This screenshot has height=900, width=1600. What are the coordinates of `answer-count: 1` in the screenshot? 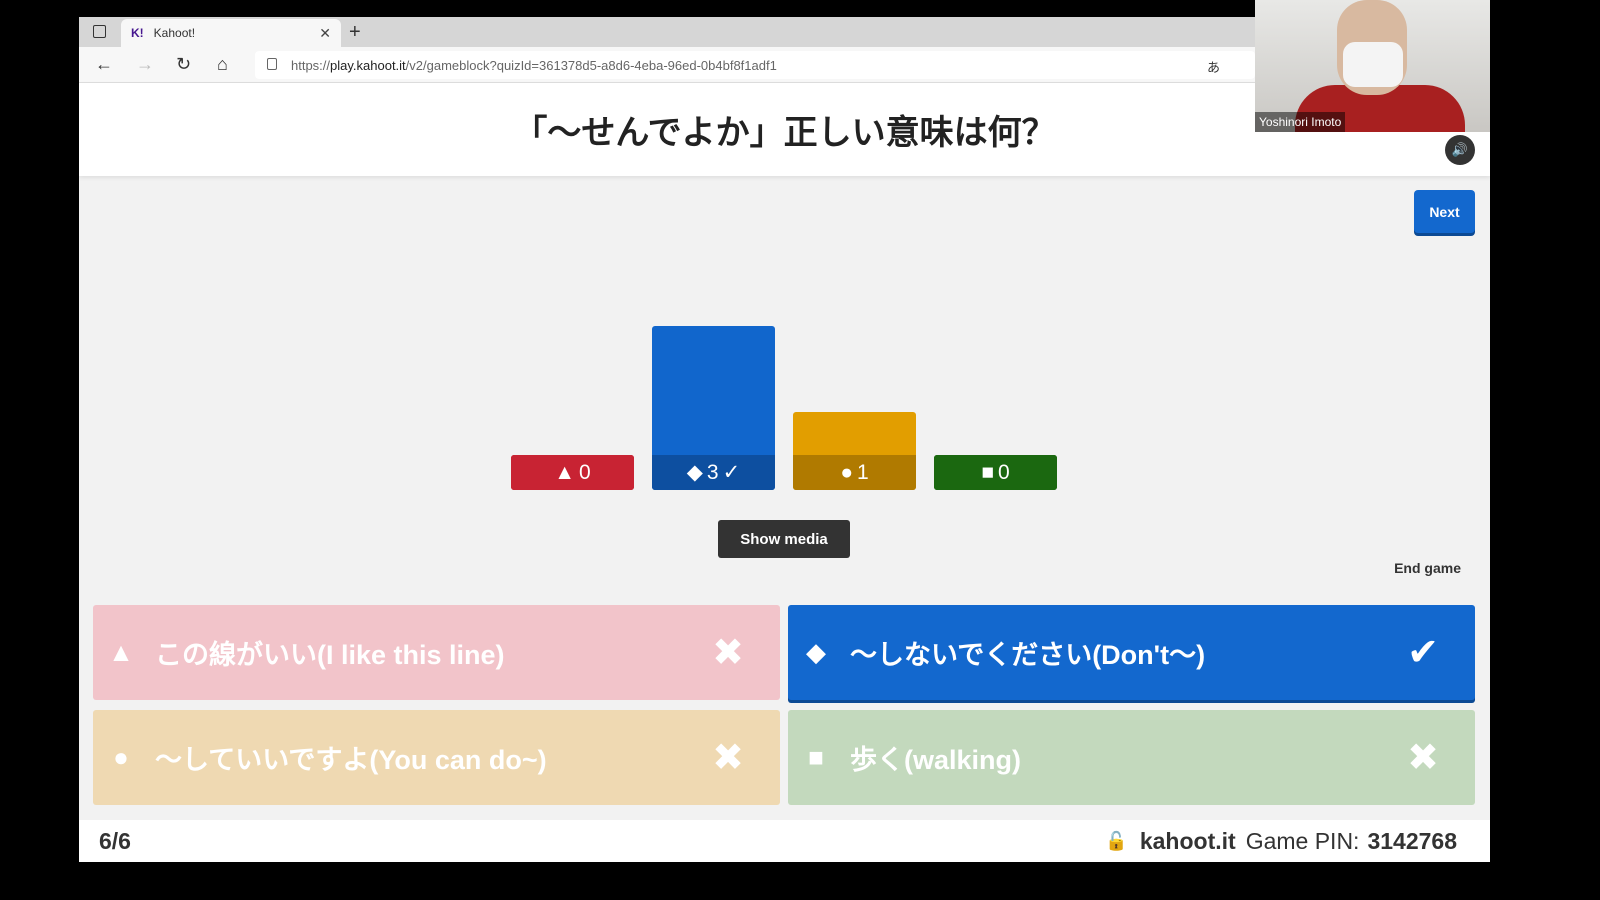 It's located at (863, 472).